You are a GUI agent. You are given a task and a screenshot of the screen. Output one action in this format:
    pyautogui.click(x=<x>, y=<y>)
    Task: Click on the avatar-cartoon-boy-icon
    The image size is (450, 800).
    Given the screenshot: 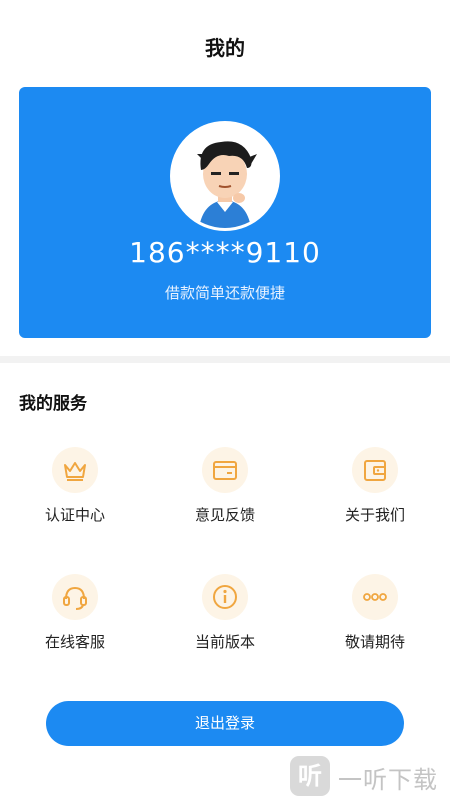 What is the action you would take?
    pyautogui.click(x=225, y=176)
    